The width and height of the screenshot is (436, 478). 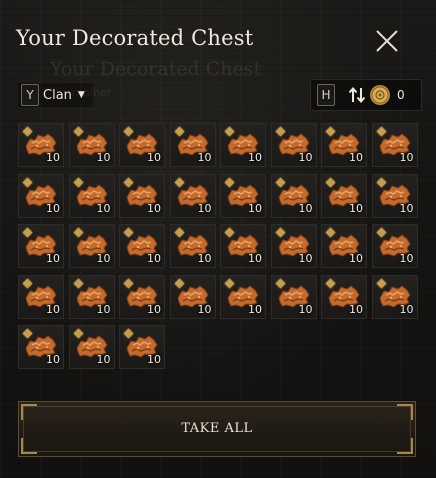 What do you see at coordinates (326, 95) in the screenshot?
I see `sort-hotkey: H` at bounding box center [326, 95].